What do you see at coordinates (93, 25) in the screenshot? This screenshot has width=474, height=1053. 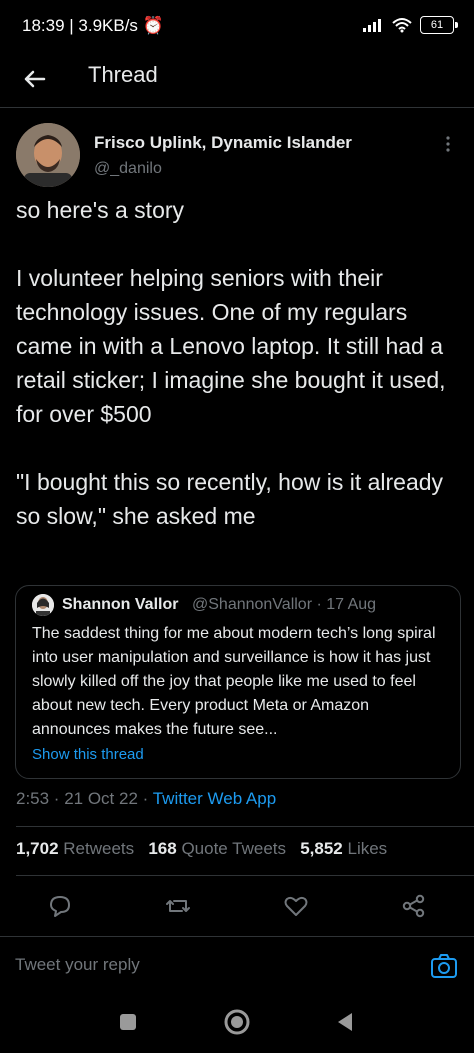 I see `status-left: 18:39 | 3.9KB/s ⏰` at bounding box center [93, 25].